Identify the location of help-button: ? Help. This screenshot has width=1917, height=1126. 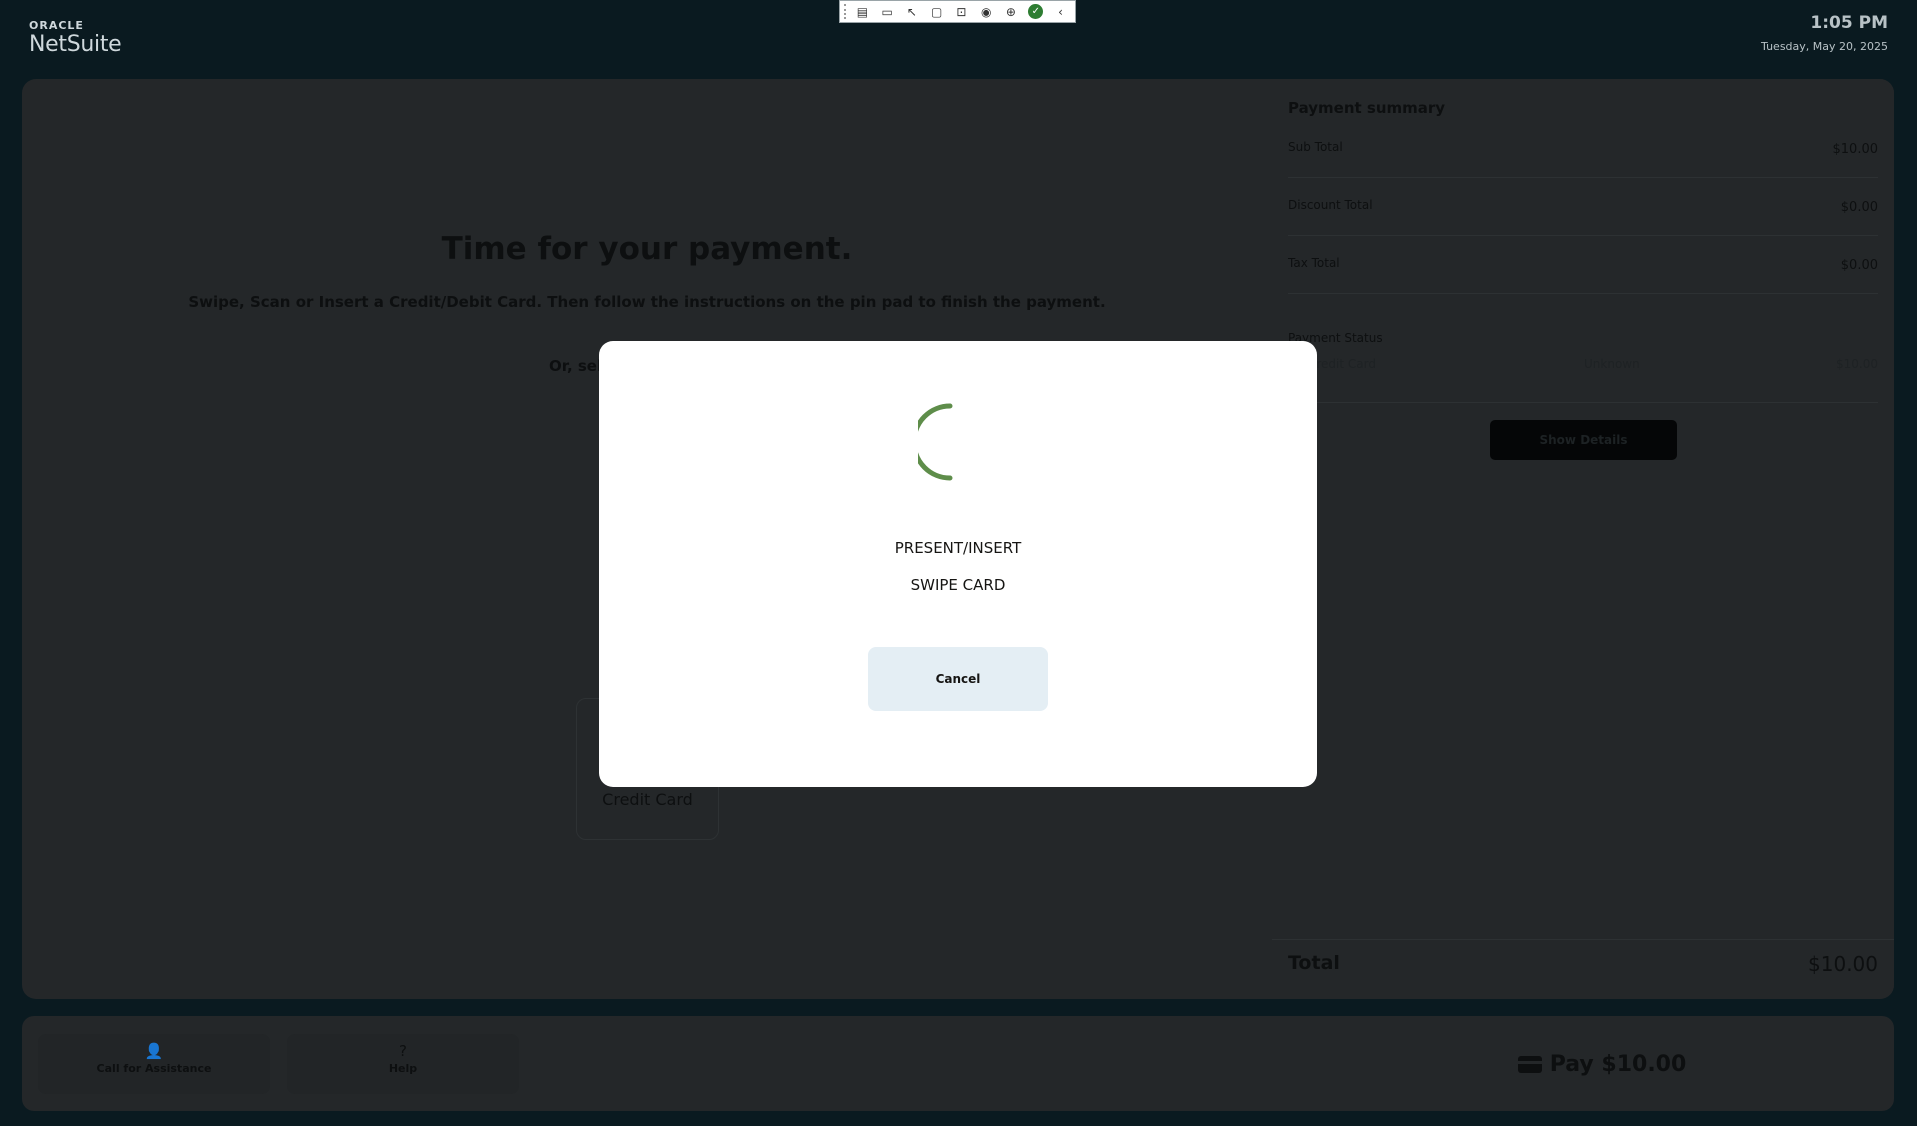
(403, 1064).